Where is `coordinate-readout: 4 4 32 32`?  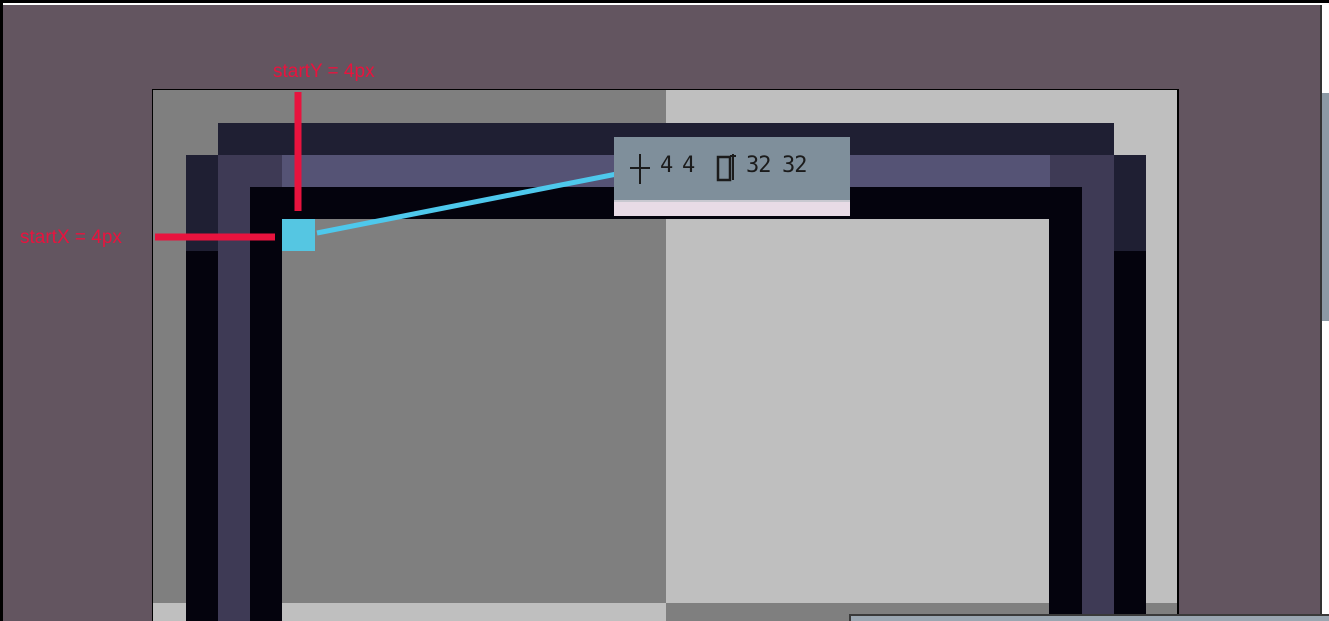 coordinate-readout: 4 4 32 32 is located at coordinates (732, 176).